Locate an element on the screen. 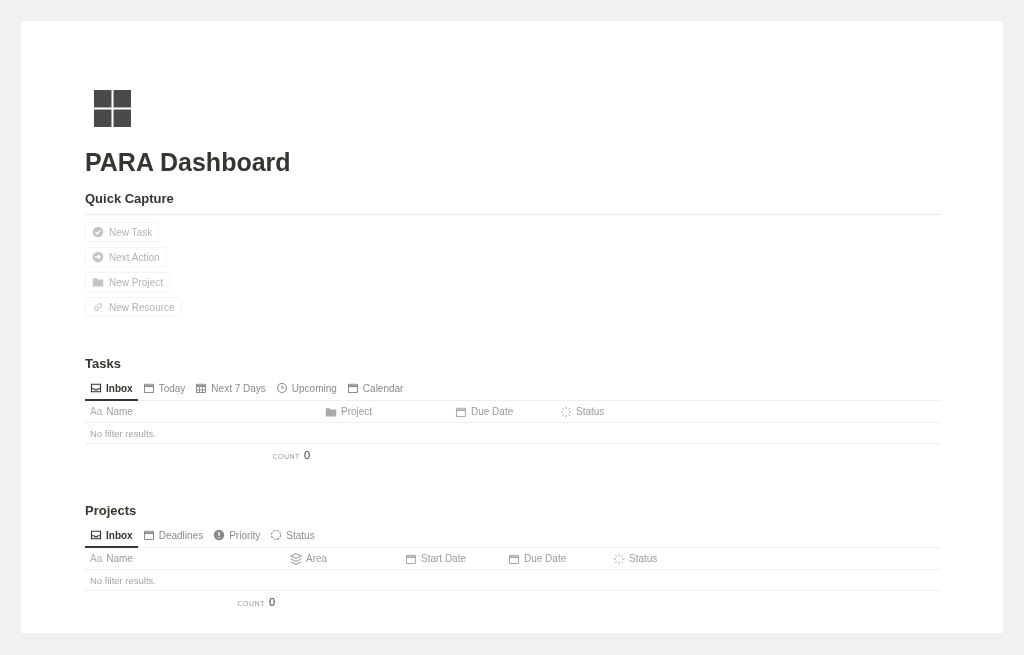 The width and height of the screenshot is (1024, 655). view-tab: Priority is located at coordinates (237, 536).